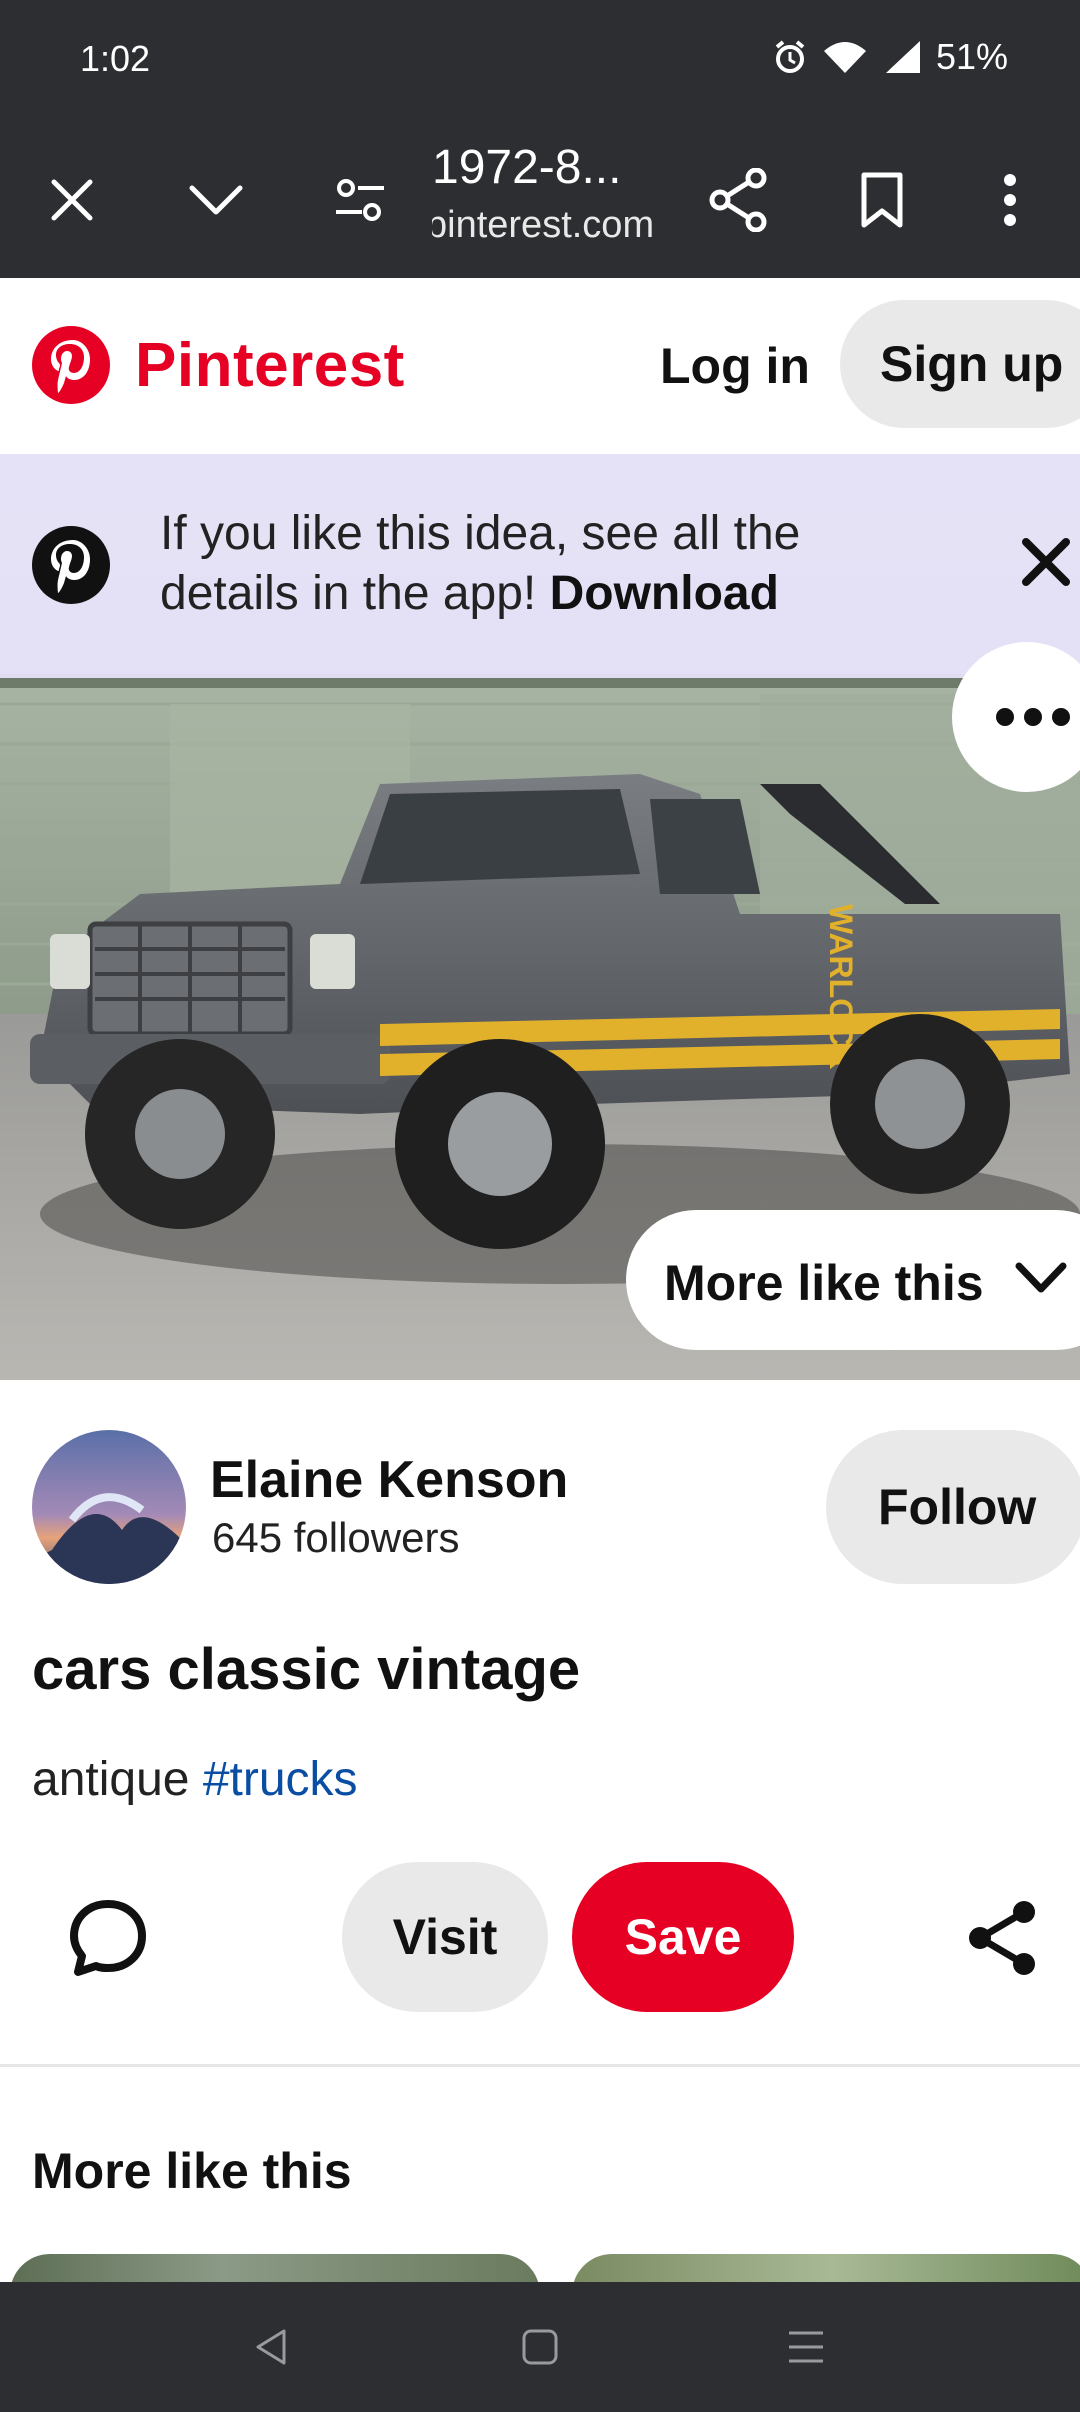  What do you see at coordinates (845, 57) in the screenshot?
I see `wifi-icon` at bounding box center [845, 57].